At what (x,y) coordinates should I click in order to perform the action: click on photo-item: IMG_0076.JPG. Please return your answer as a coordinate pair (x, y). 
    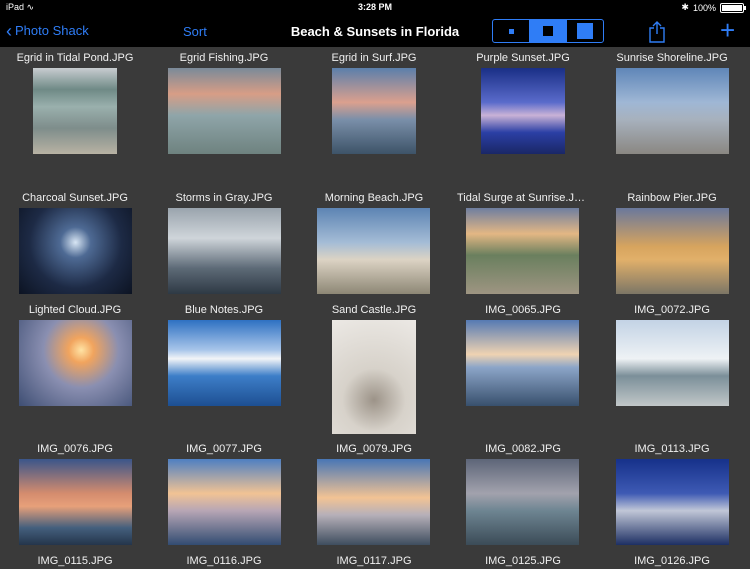
    Looking at the image, I should click on (75, 450).